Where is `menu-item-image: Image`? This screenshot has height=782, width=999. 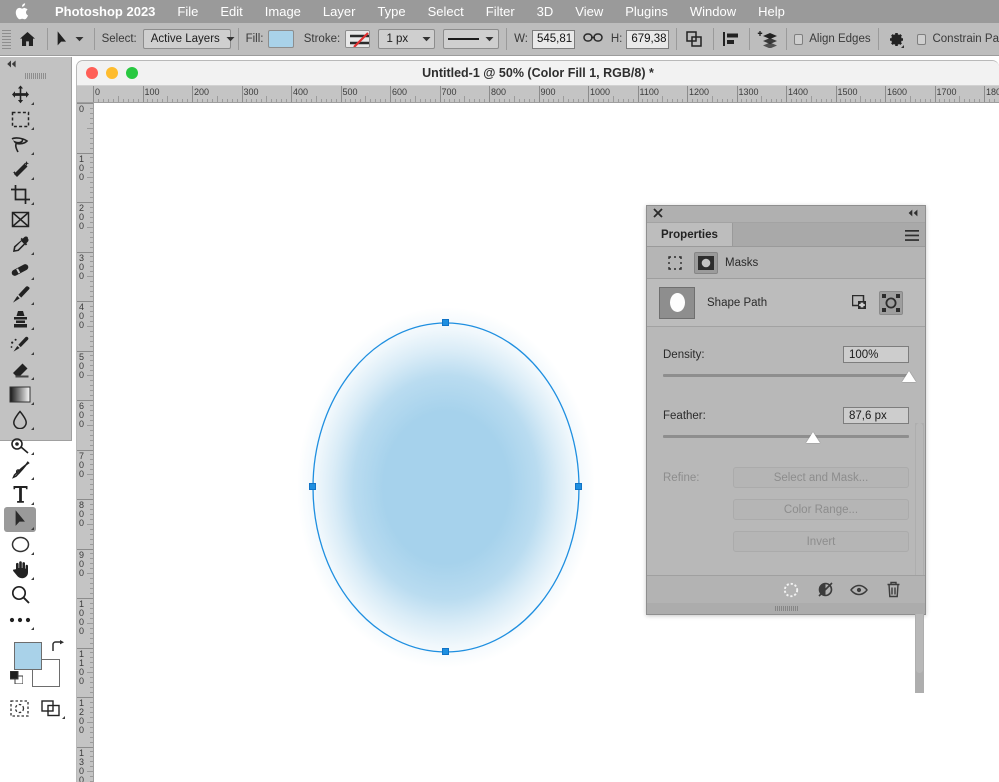 menu-item-image: Image is located at coordinates (283, 11).